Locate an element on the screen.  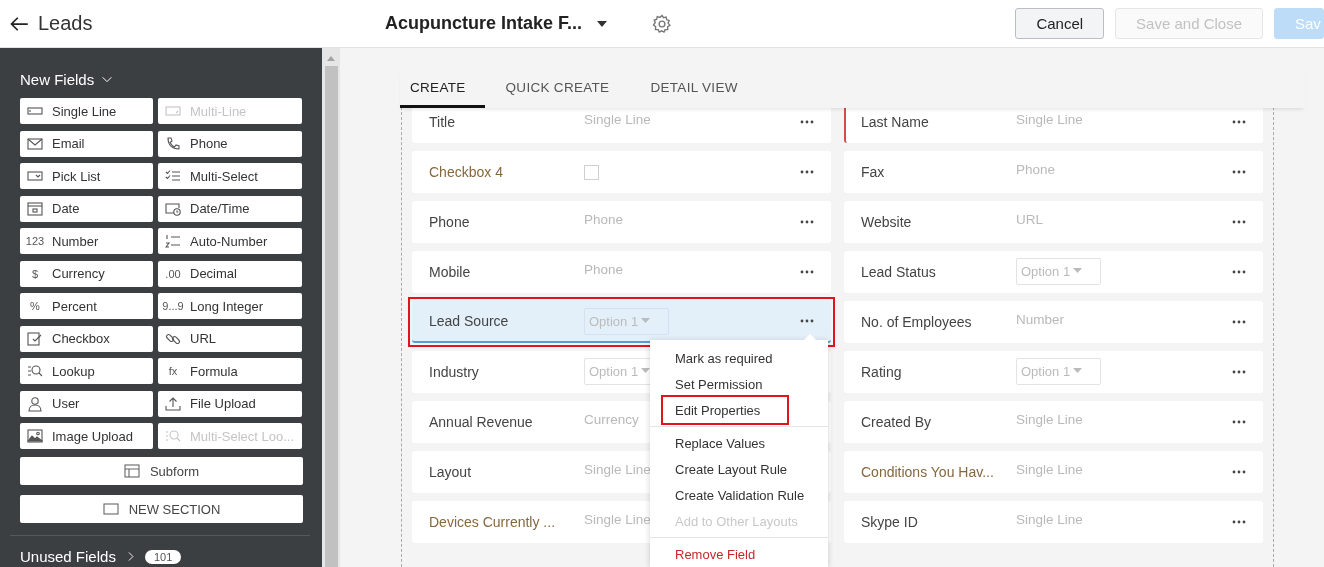
field-label: Mobile is located at coordinates (450, 272).